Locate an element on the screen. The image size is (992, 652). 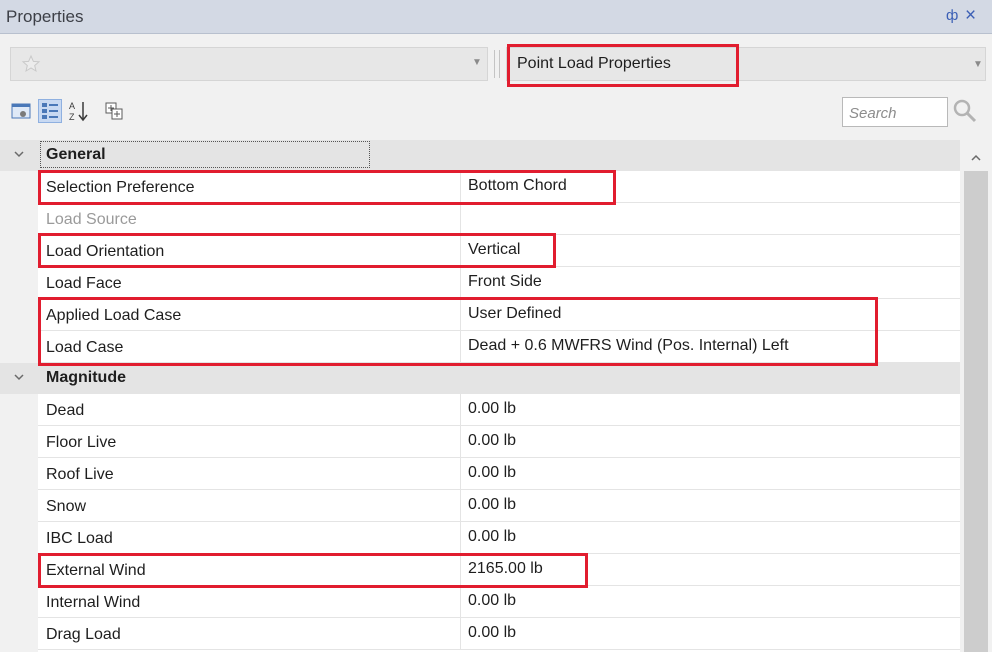
property-name: External Wind is located at coordinates (96, 570).